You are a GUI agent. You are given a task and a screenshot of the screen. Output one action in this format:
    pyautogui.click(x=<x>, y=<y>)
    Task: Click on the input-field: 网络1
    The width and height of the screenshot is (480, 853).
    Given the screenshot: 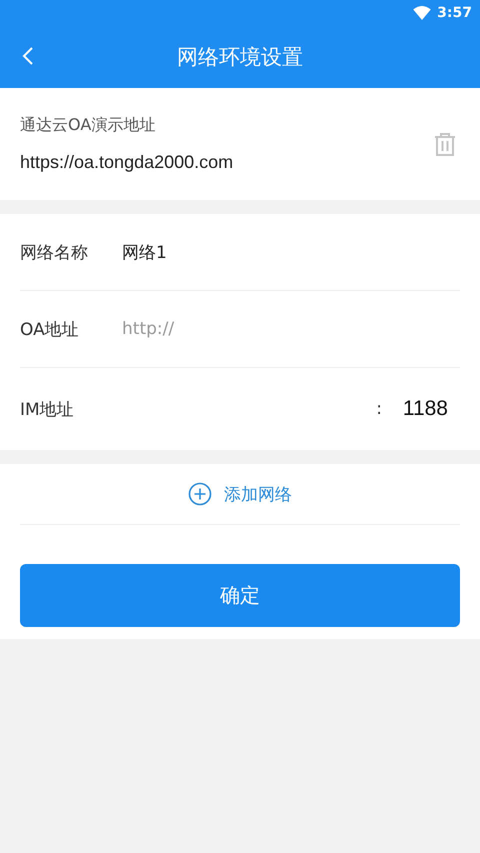 What is the action you would take?
    pyautogui.click(x=291, y=252)
    